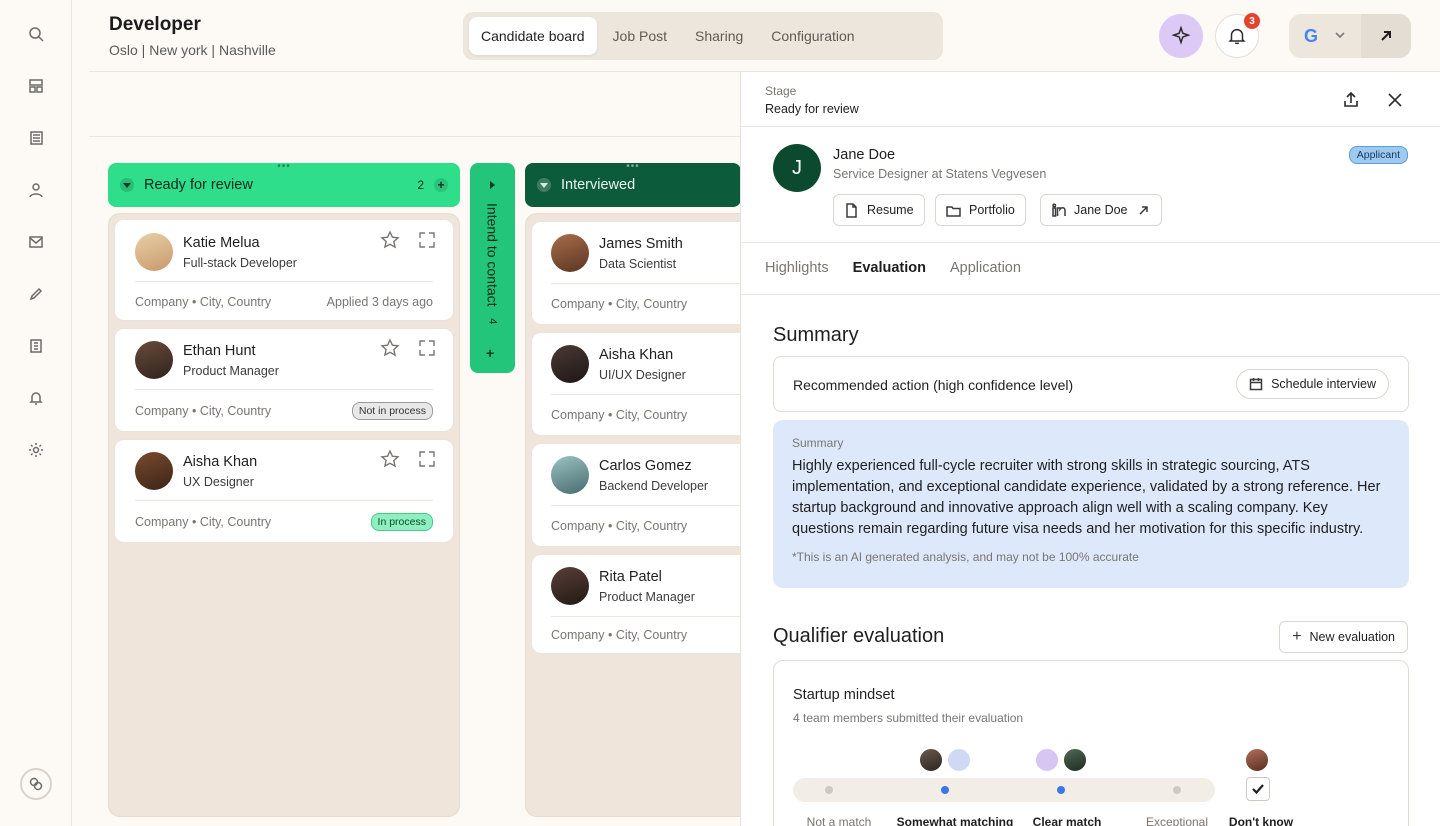 The height and width of the screenshot is (826, 1440). What do you see at coordinates (1341, 36) in the screenshot?
I see `chevron-down-icon` at bounding box center [1341, 36].